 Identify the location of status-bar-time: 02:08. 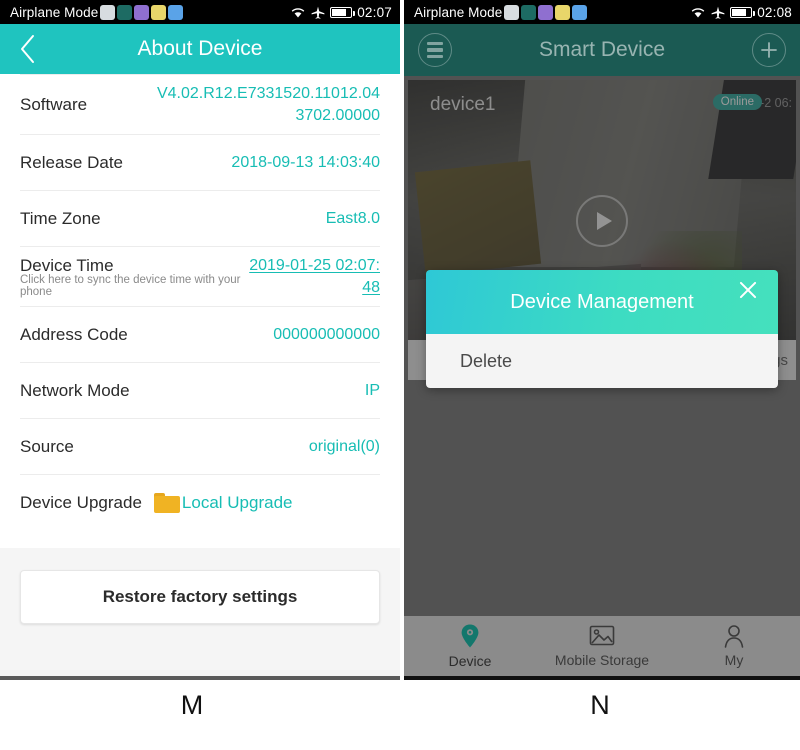
(774, 12).